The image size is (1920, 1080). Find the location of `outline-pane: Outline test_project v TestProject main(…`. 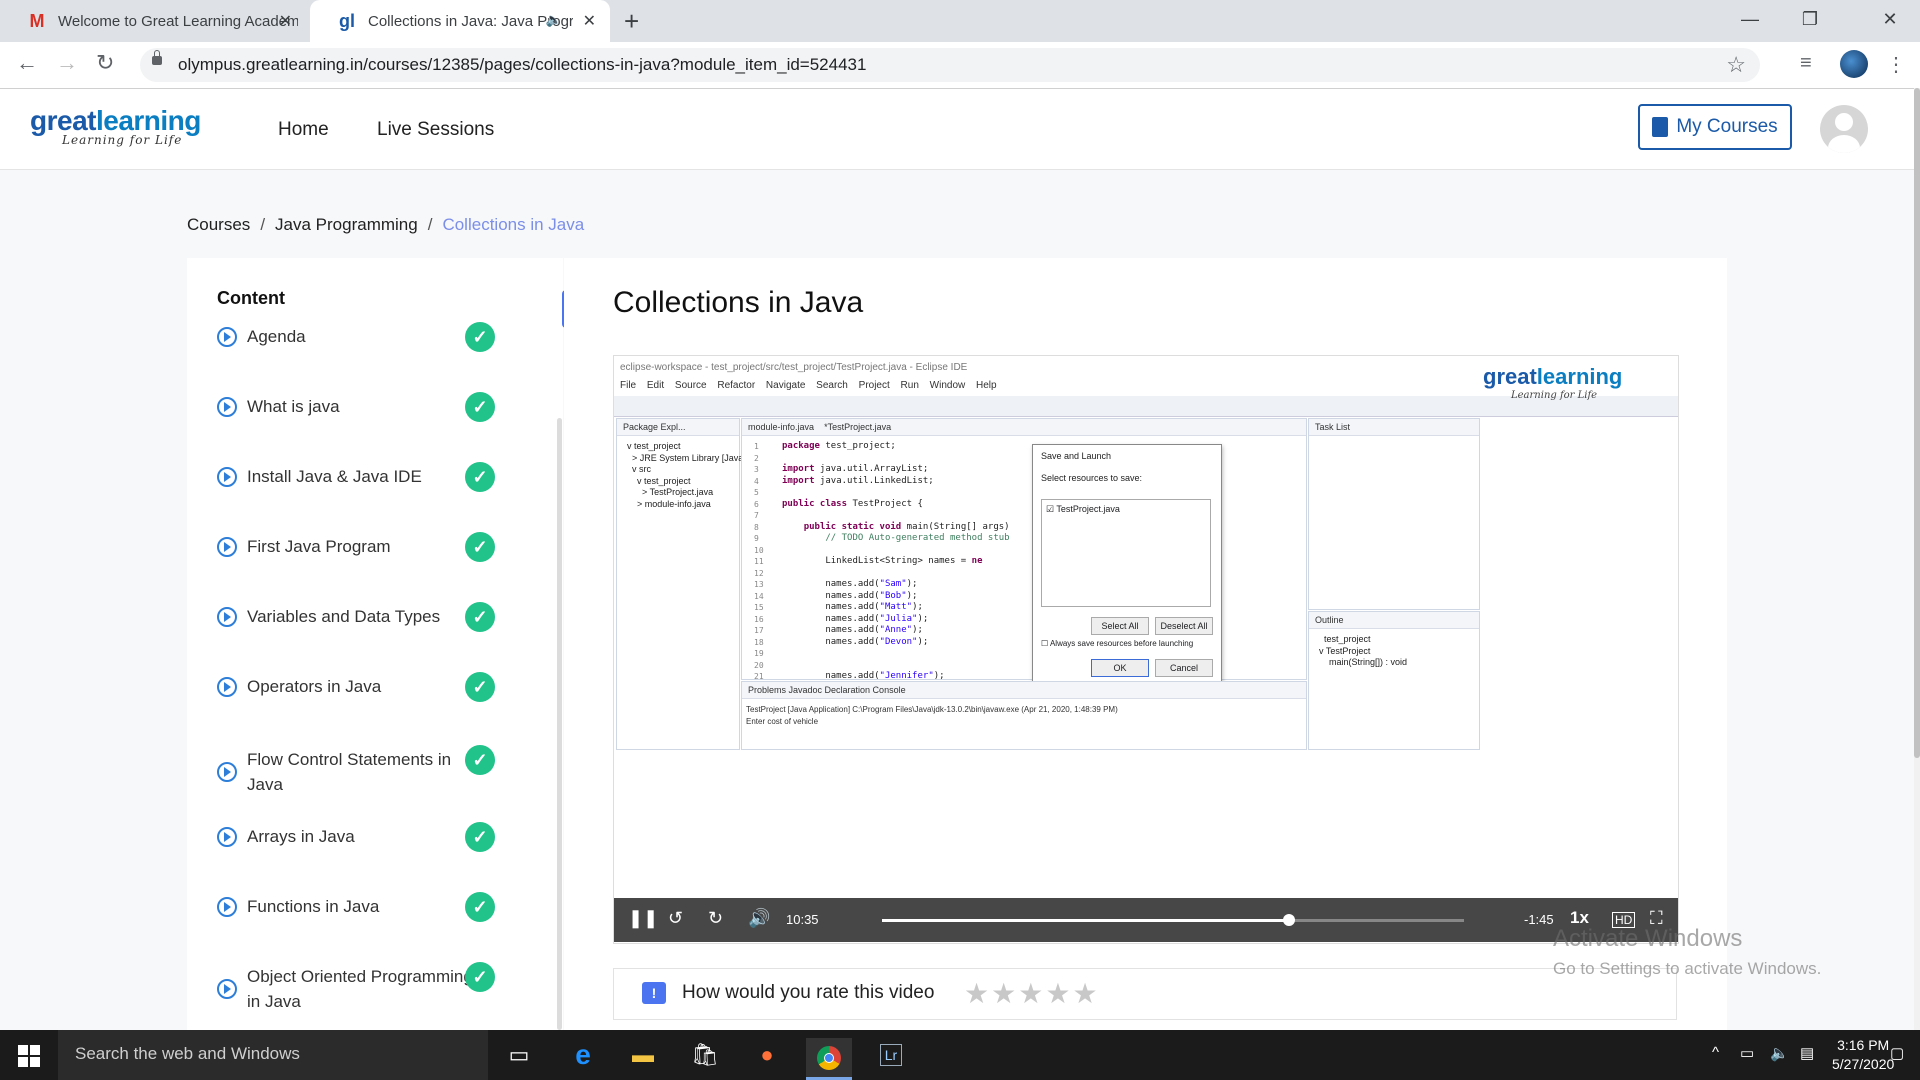

outline-pane: Outline test_project v TestProject main(… is located at coordinates (1394, 680).